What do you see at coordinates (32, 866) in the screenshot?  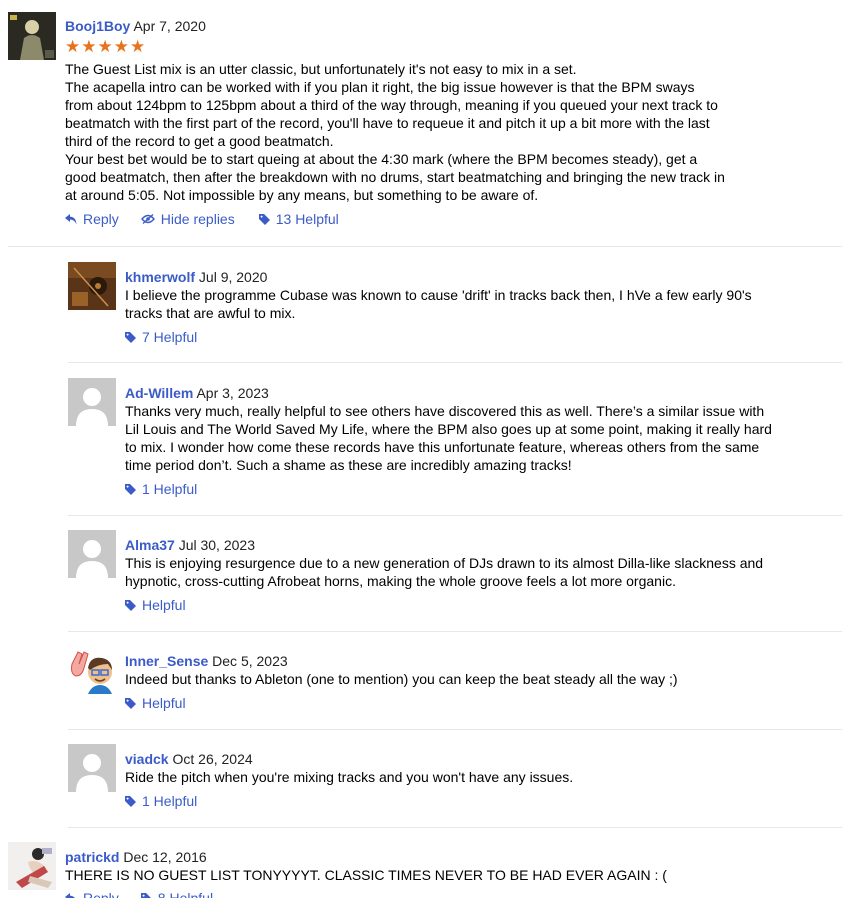 I see `patrickd-avatar` at bounding box center [32, 866].